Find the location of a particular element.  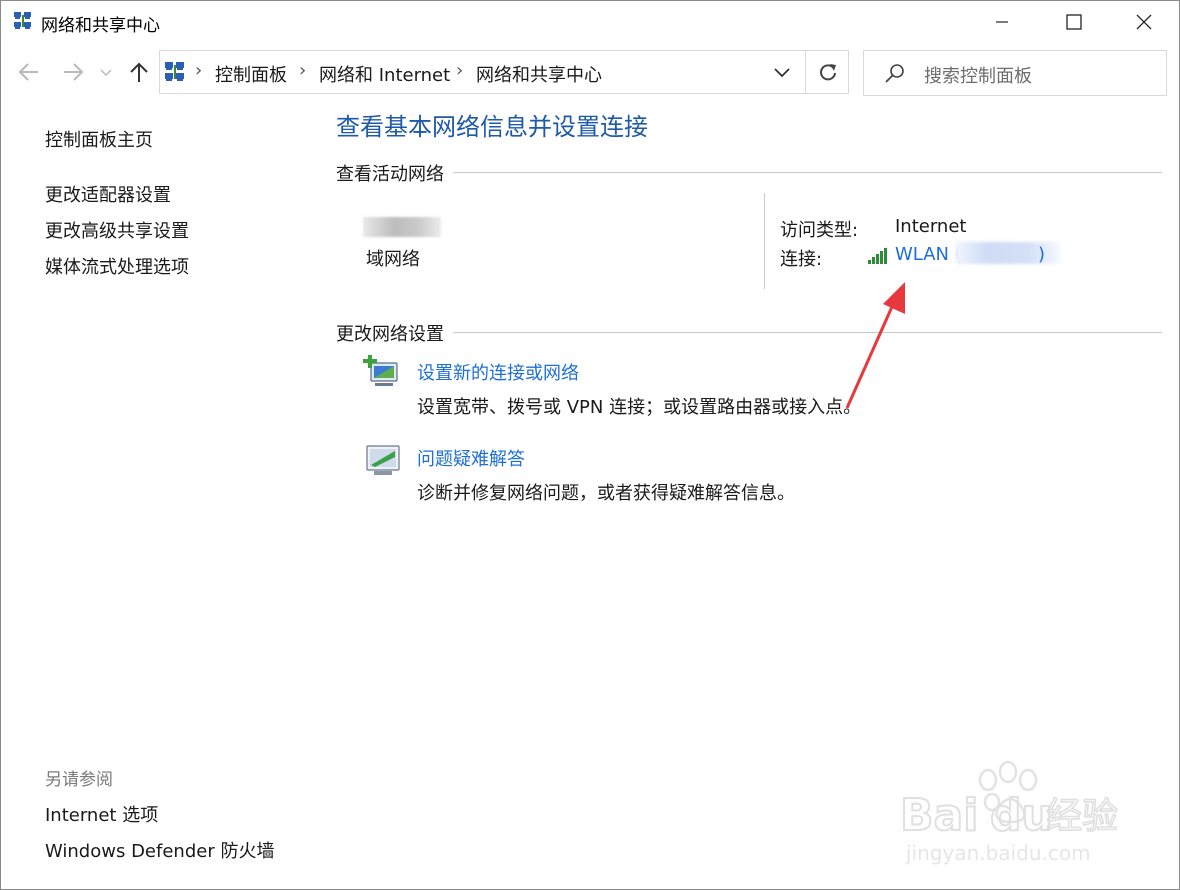

refresh-button is located at coordinates (827, 72).